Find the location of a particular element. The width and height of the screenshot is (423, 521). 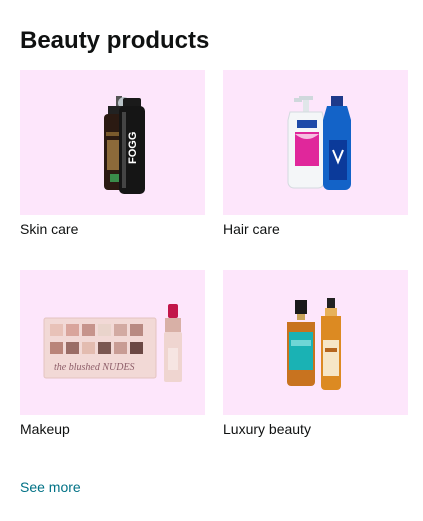

tile-hair-care: Hair care is located at coordinates (315, 154).